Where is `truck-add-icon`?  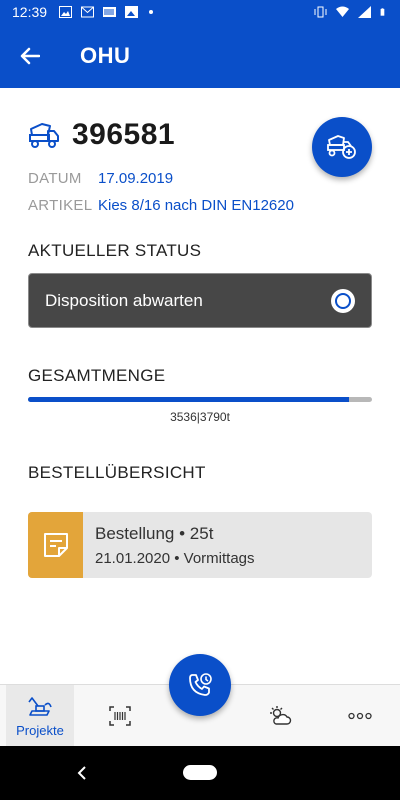
truck-add-icon is located at coordinates (341, 147).